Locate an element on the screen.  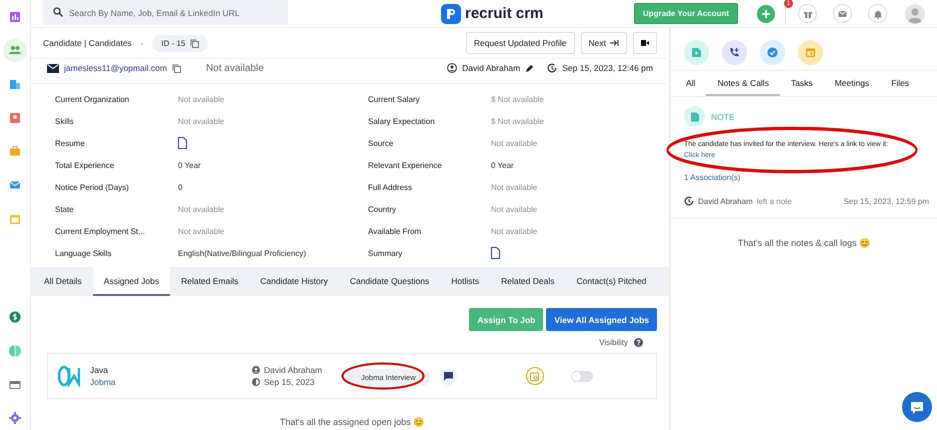
video-icon is located at coordinates (645, 43).